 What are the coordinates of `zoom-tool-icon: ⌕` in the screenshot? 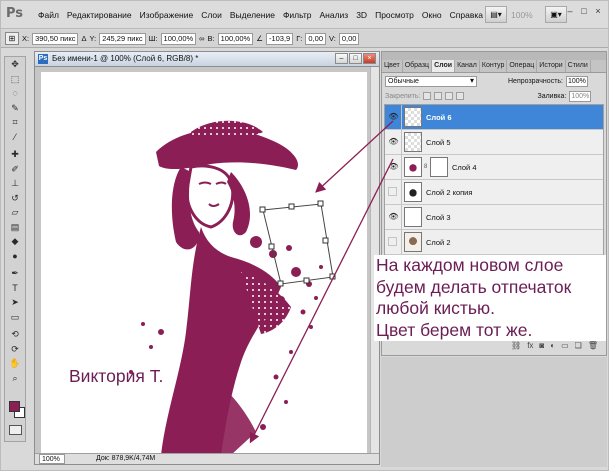 It's located at (15, 378).